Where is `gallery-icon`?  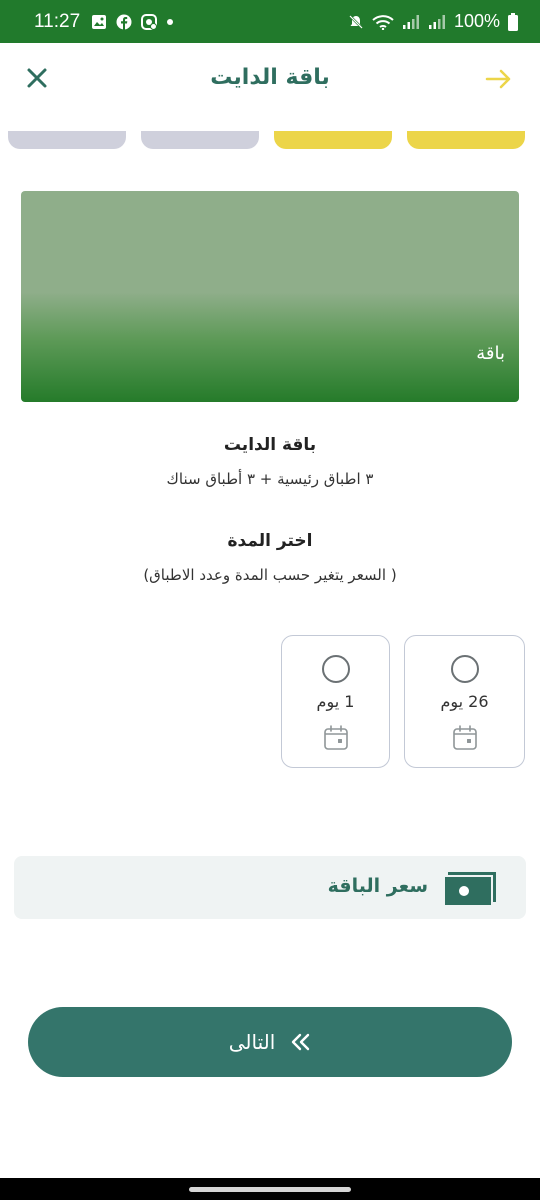 gallery-icon is located at coordinates (99, 21).